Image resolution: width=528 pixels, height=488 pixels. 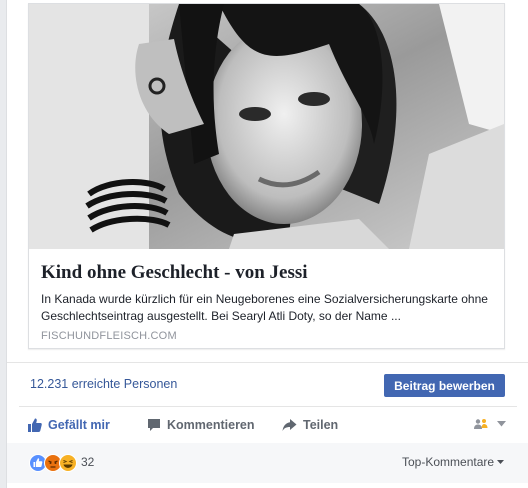 What do you see at coordinates (79, 425) in the screenshot?
I see `like-label: Gefällt mir` at bounding box center [79, 425].